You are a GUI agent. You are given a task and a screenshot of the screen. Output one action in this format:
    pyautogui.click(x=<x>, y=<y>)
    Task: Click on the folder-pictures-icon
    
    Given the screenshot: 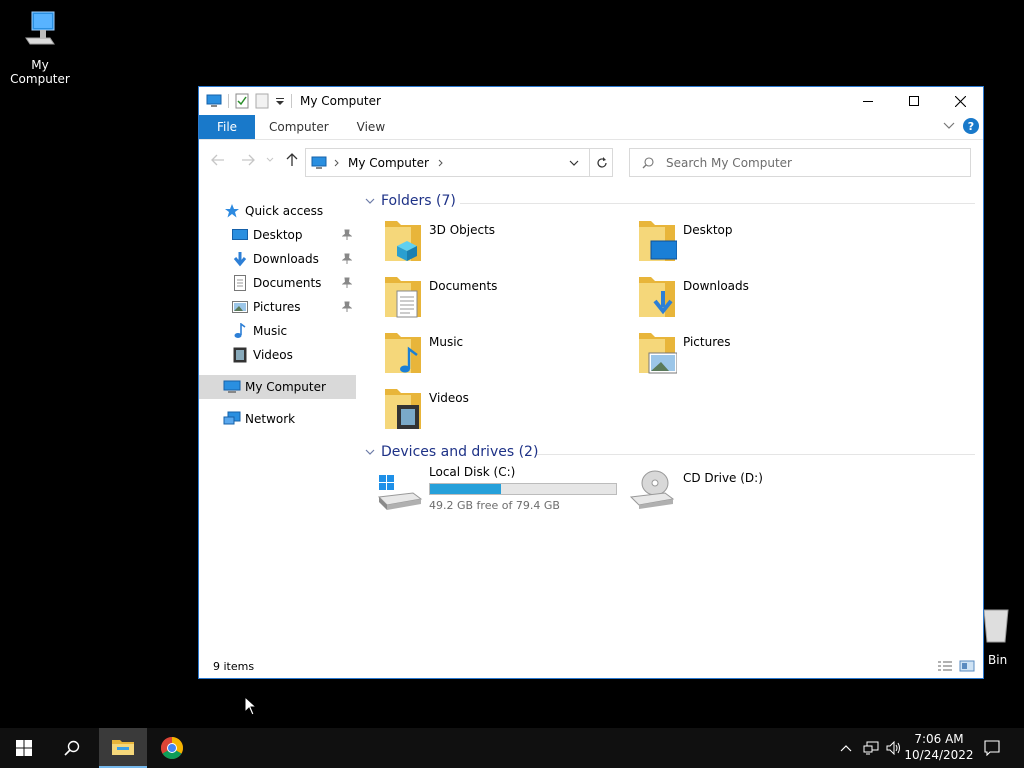 What is the action you would take?
    pyautogui.click(x=658, y=353)
    